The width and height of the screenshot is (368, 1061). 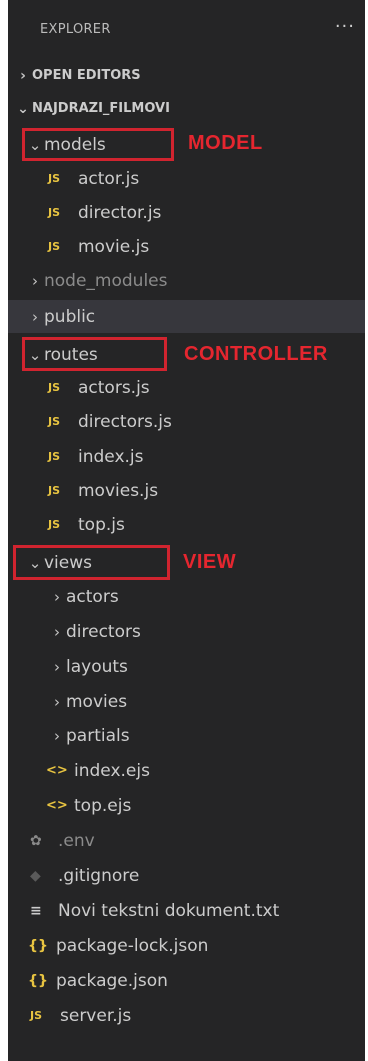 I want to click on view-annotation: VIEW, so click(x=210, y=562).